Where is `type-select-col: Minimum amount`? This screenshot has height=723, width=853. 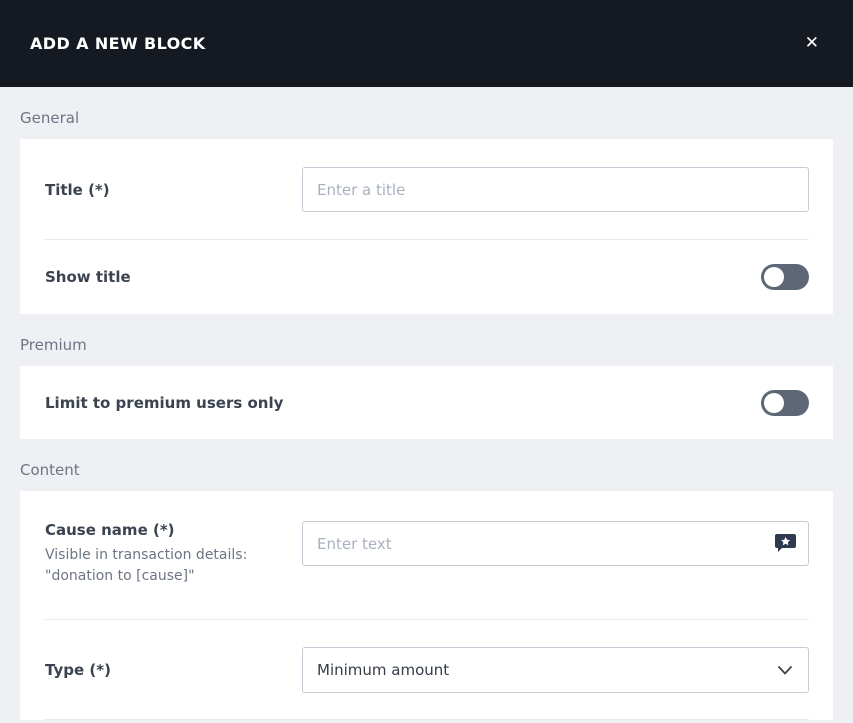
type-select-col: Minimum amount is located at coordinates (555, 670).